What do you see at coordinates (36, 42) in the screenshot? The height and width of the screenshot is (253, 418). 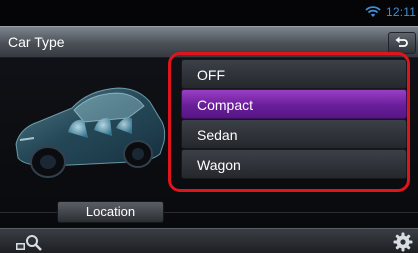 I see `page-title: Car Type` at bounding box center [36, 42].